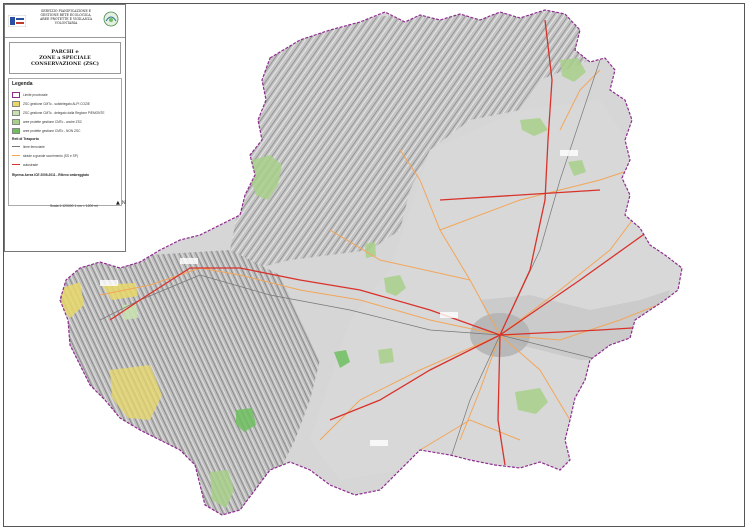 Image resolution: width=750 pixels, height=531 pixels. I want to click on legend-item-motorways: autostrade, so click(65, 164).